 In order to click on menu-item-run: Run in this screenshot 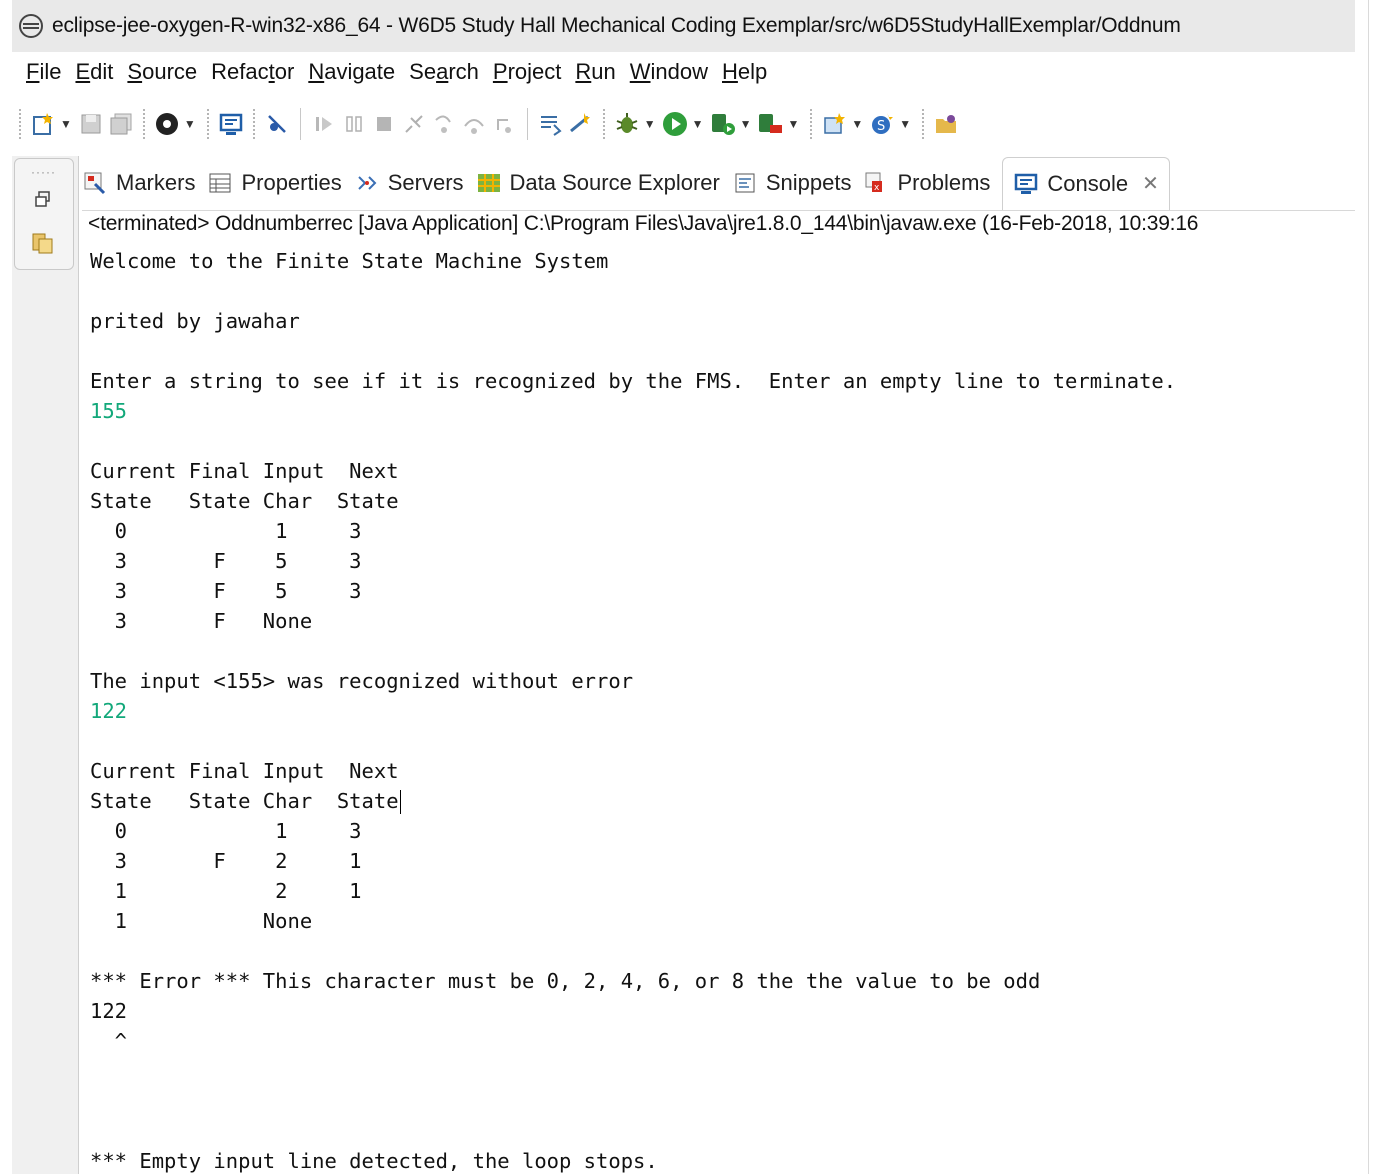, I will do `click(595, 72)`.